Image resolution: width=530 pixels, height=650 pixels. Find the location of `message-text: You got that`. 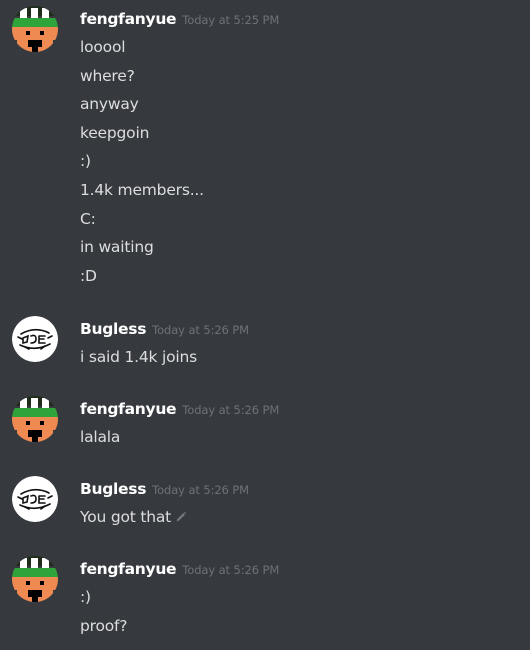

message-text: You got that is located at coordinates (126, 517).